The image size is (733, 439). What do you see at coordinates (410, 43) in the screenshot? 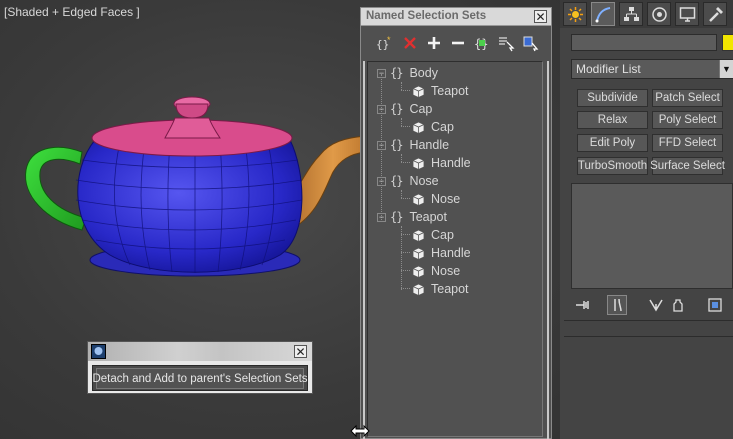
I see `delete-icon` at bounding box center [410, 43].